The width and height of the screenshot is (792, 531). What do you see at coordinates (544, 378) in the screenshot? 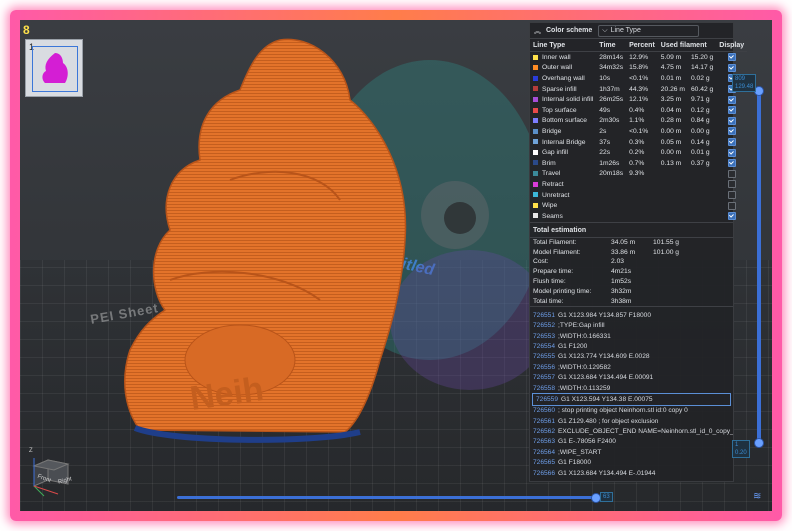
I see `gcode-line-number: 726557` at bounding box center [544, 378].